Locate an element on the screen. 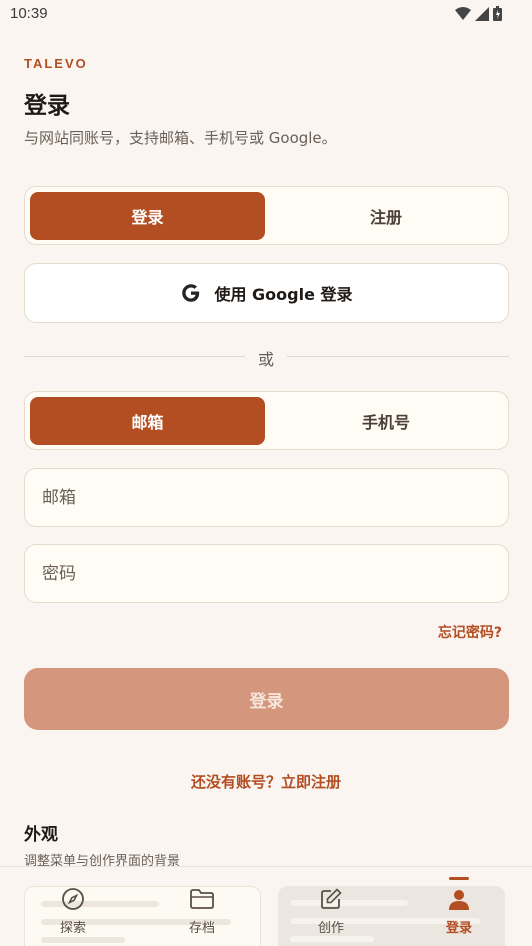 This screenshot has width=532, height=946. google-login-button: 使用 Google 登录 is located at coordinates (266, 293).